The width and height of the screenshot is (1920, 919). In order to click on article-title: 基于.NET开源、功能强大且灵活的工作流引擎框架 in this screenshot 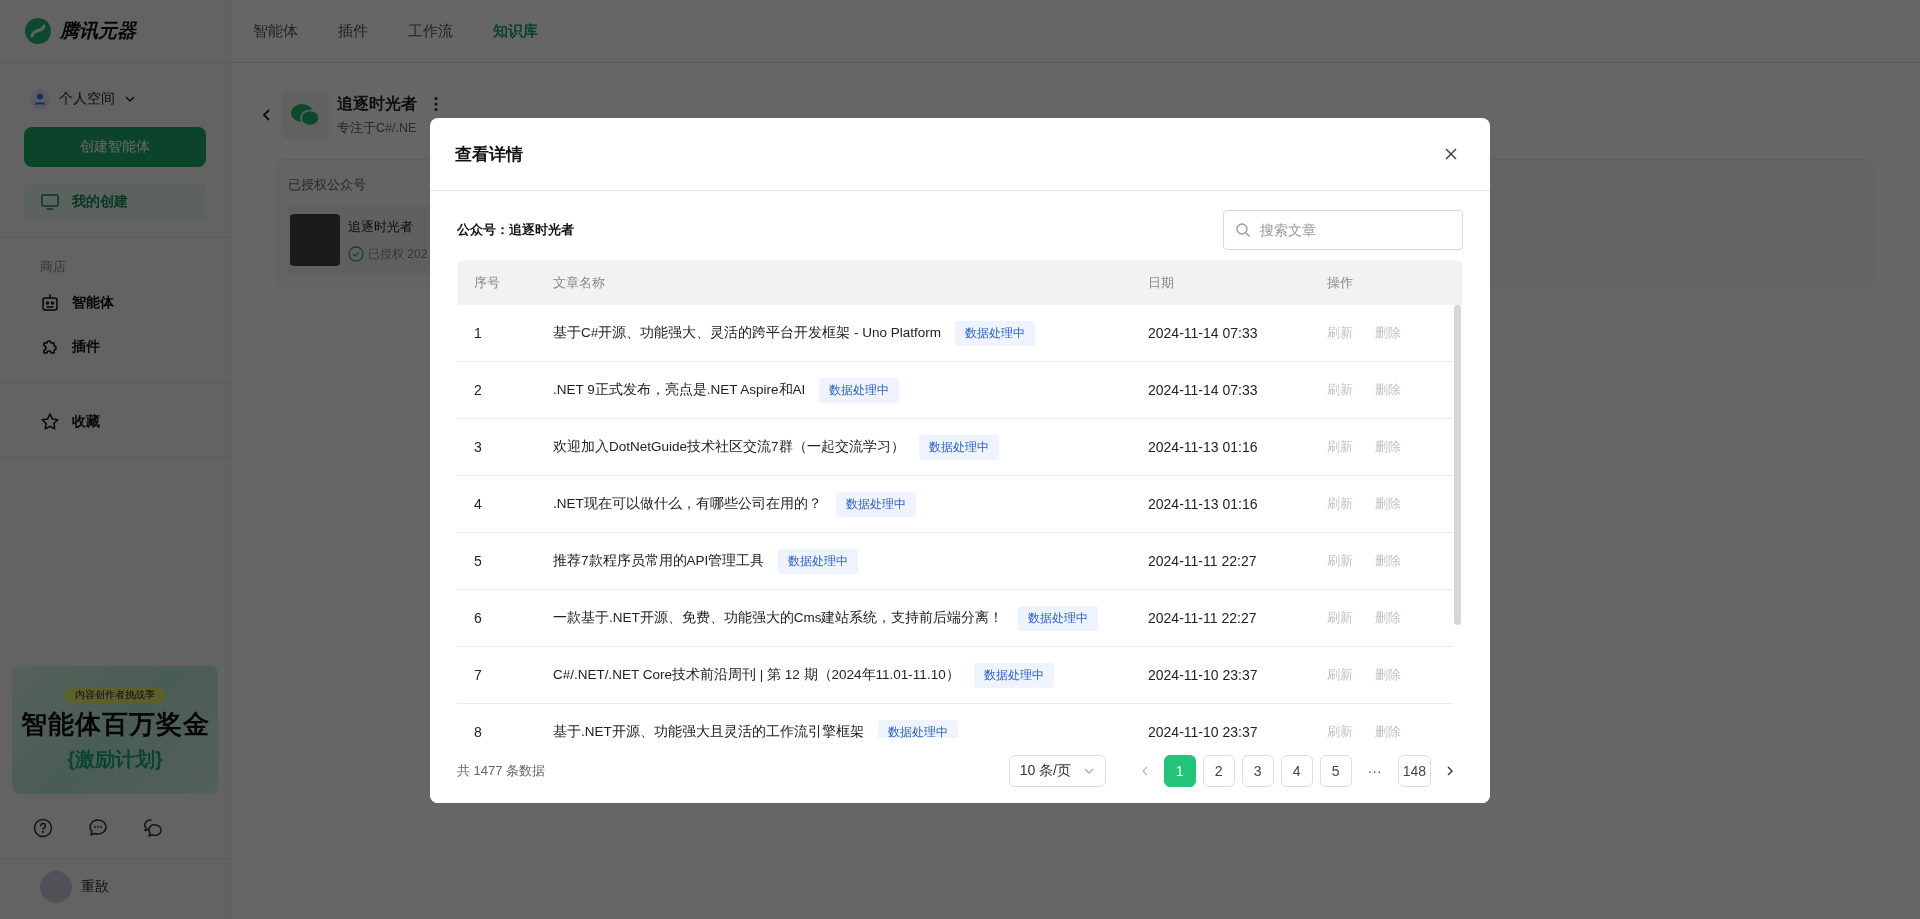, I will do `click(708, 731)`.